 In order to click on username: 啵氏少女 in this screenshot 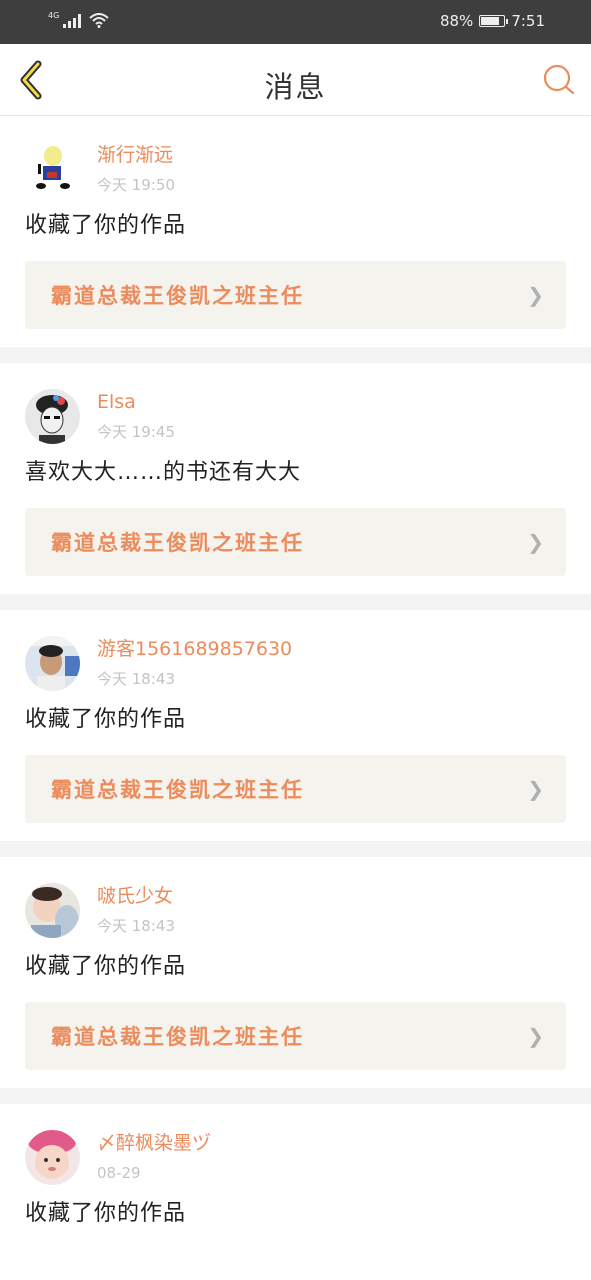, I will do `click(136, 896)`.